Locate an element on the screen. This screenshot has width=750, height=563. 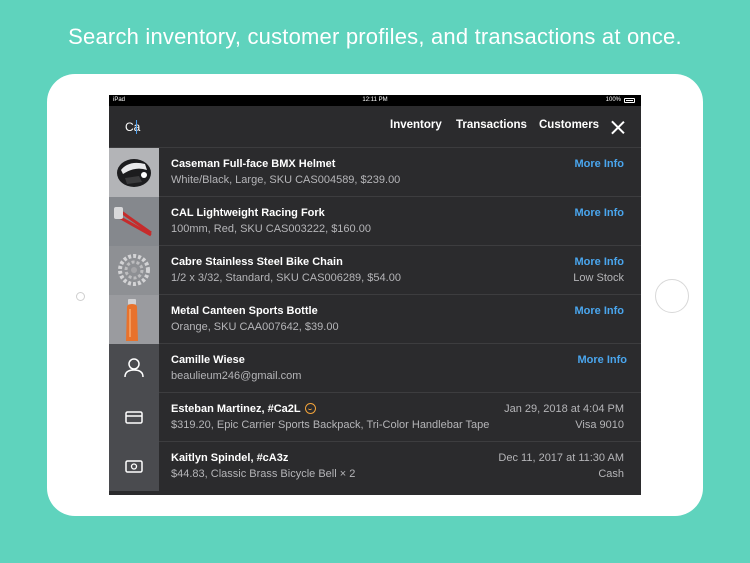
row-title: Camille Wiese is located at coordinates (208, 360).